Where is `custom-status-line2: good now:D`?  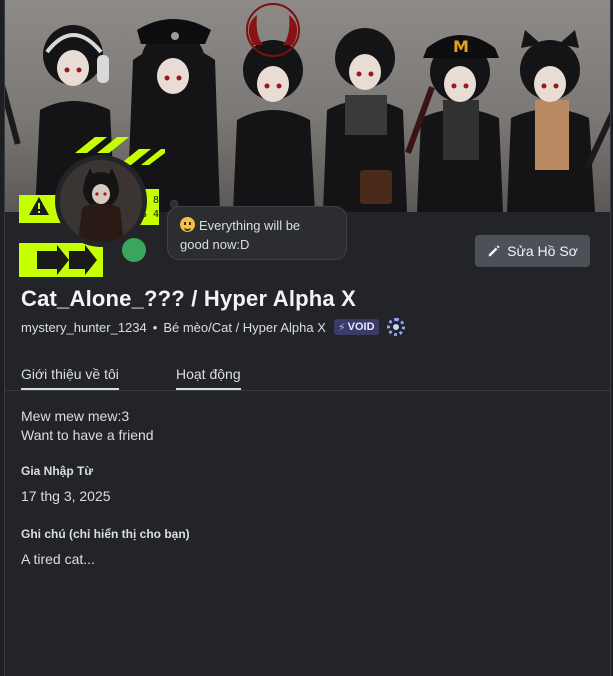
custom-status-line2: good now:D is located at coordinates (215, 244).